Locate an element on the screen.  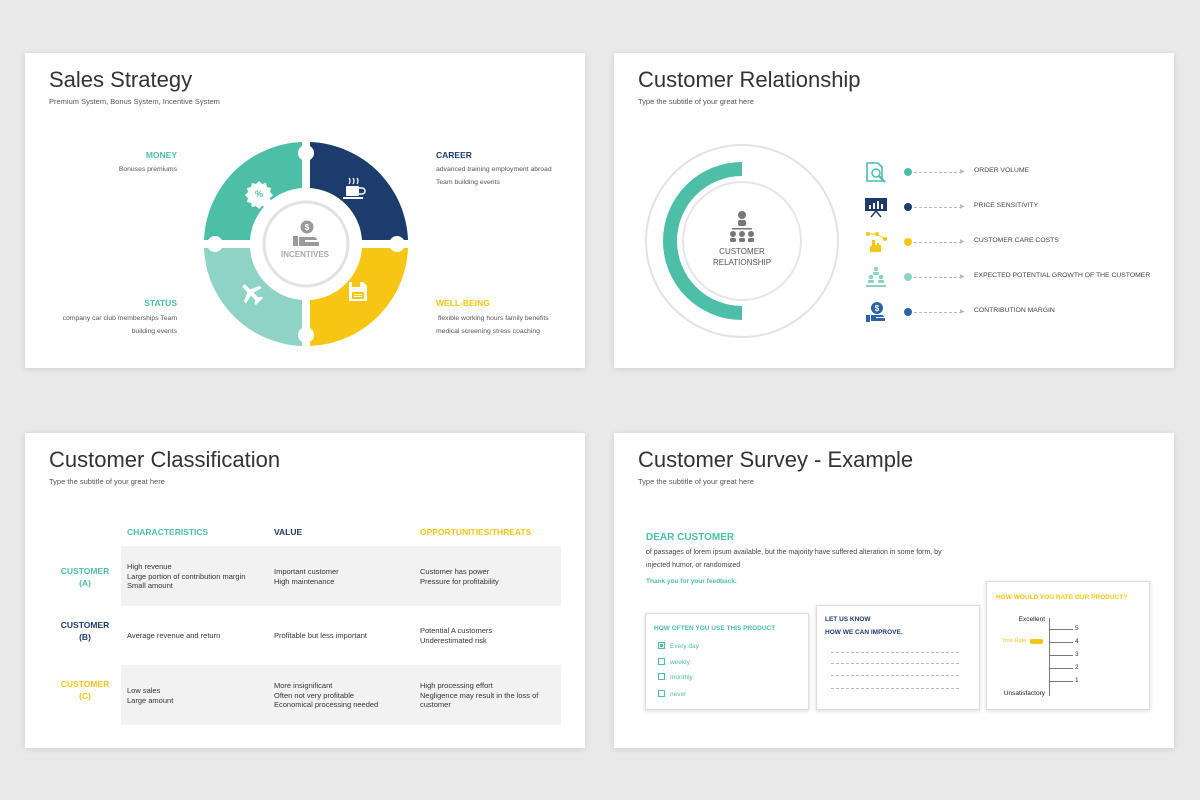
row-label-line: (C) is located at coordinates (85, 696).